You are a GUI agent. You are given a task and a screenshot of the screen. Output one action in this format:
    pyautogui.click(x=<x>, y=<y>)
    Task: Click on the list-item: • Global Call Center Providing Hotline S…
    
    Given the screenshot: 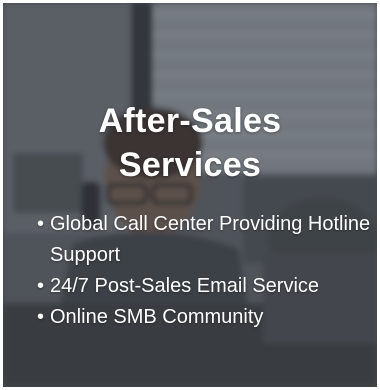 What is the action you would take?
    pyautogui.click(x=205, y=240)
    